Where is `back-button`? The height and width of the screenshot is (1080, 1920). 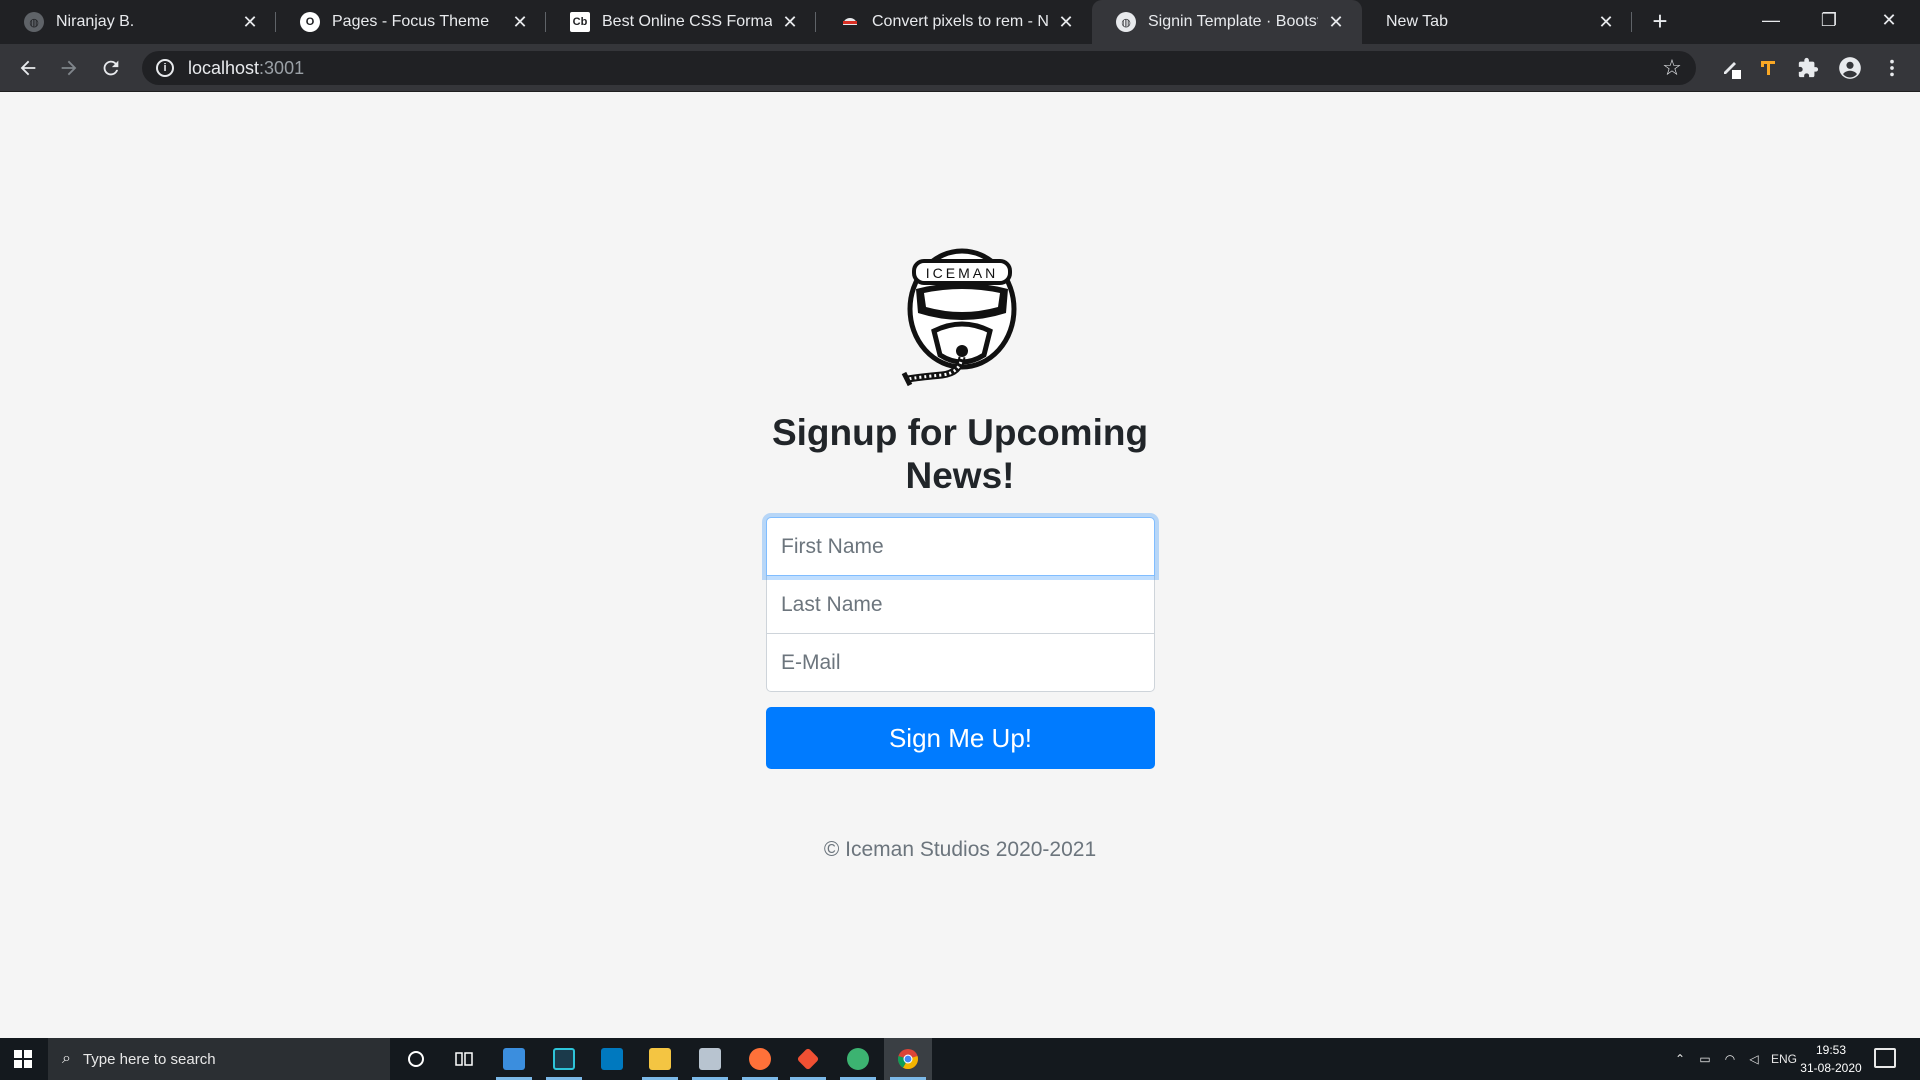
back-button is located at coordinates (28, 68).